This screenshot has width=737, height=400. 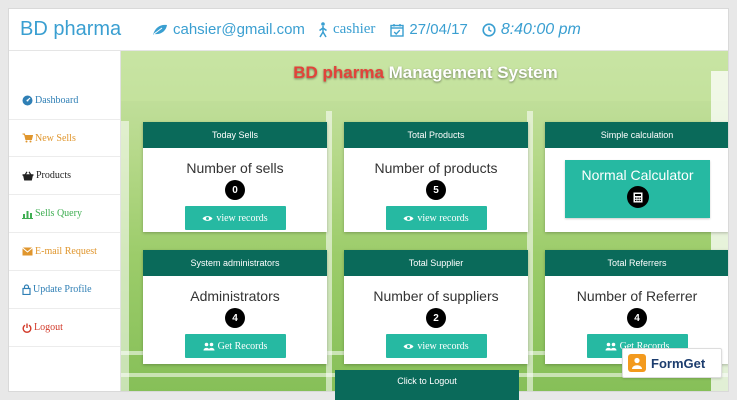 What do you see at coordinates (27, 214) in the screenshot?
I see `bar-chart-icon` at bounding box center [27, 214].